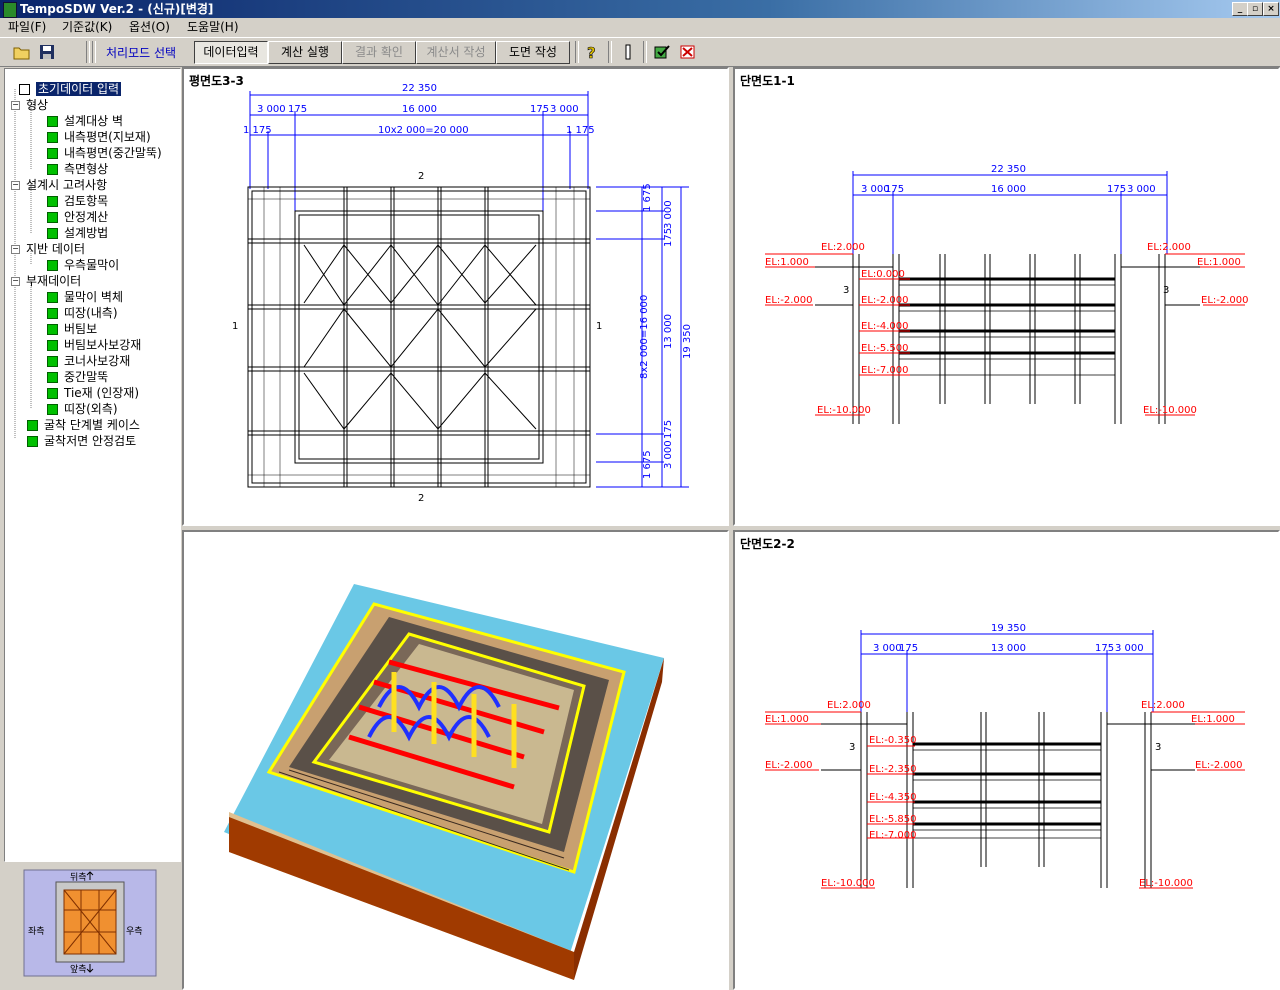 This screenshot has width=1280, height=990. I want to click on tree-item-retaining-wall: 물막이 벽체, so click(85, 297).